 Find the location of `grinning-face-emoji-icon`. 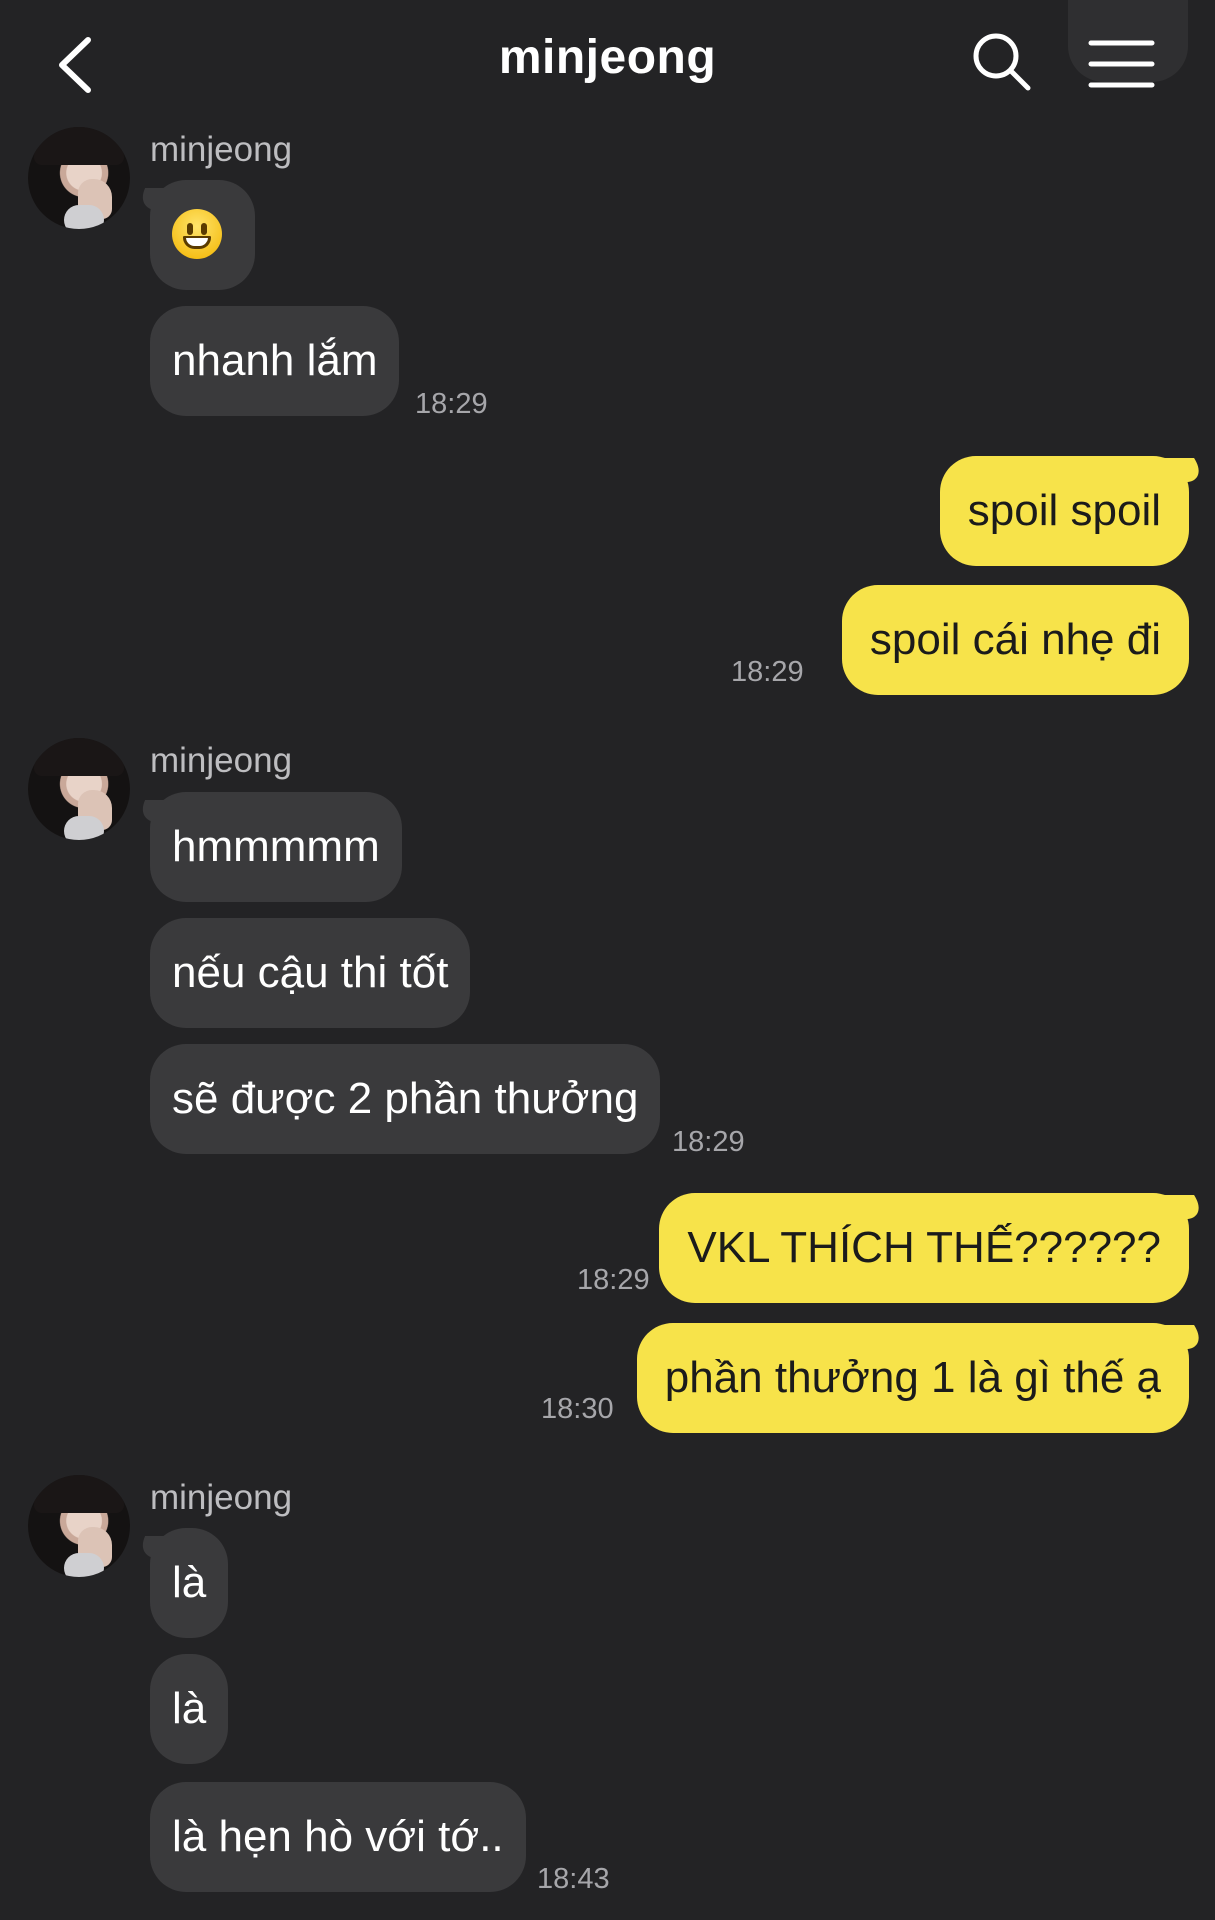

grinning-face-emoji-icon is located at coordinates (197, 234).